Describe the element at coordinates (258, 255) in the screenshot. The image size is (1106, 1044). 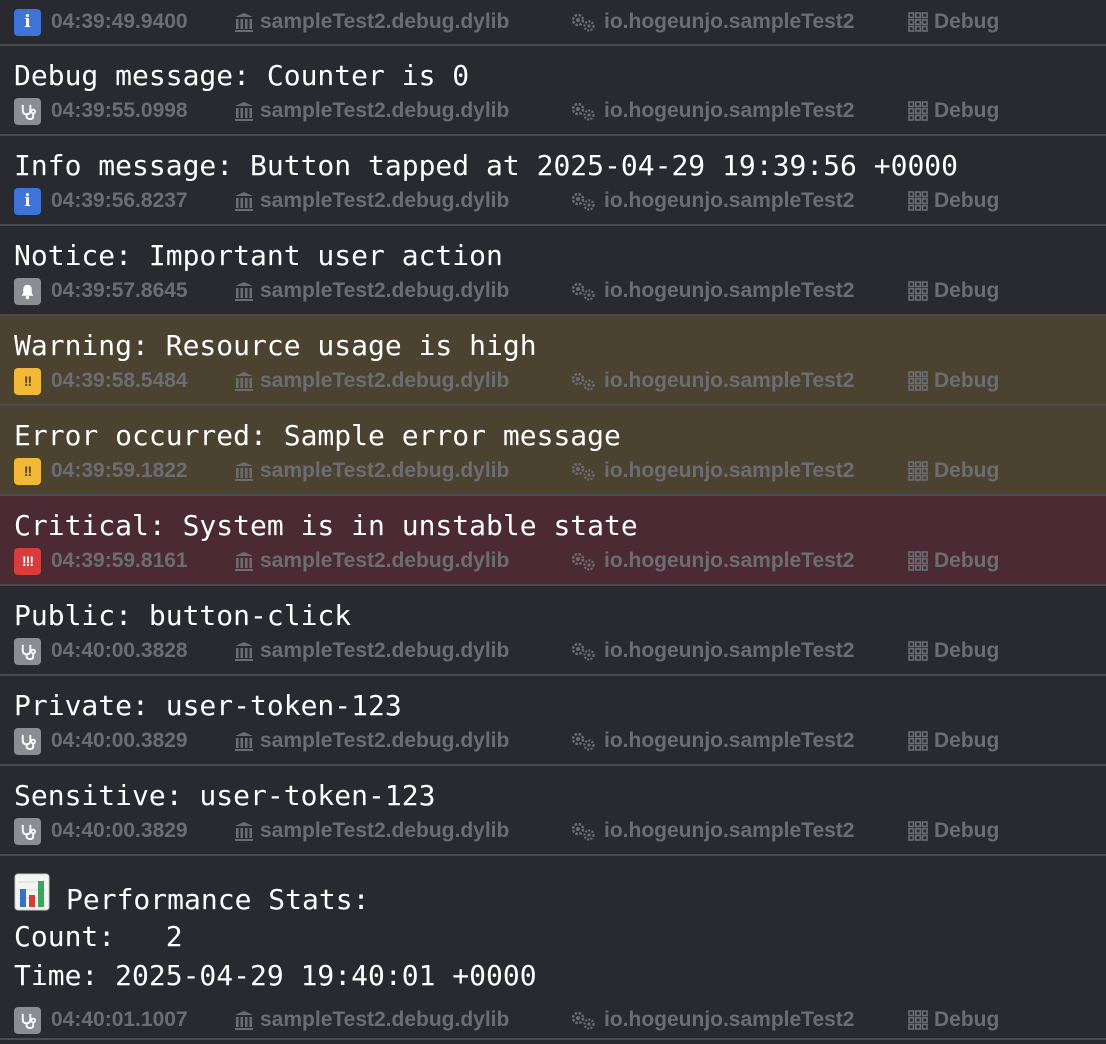
I see `log-message: Notice: Important user action` at that location.